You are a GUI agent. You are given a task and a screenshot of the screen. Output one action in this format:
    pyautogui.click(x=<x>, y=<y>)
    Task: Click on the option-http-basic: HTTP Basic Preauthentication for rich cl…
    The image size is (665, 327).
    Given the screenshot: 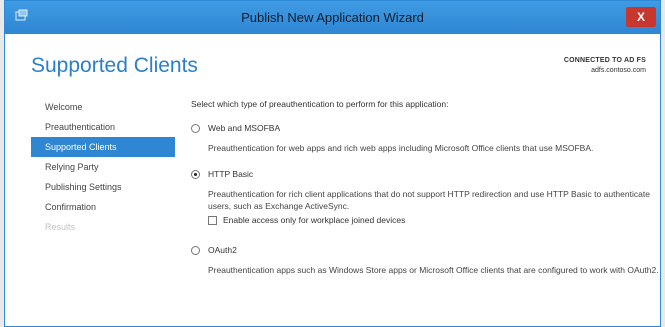 What is the action you would take?
    pyautogui.click(x=427, y=197)
    